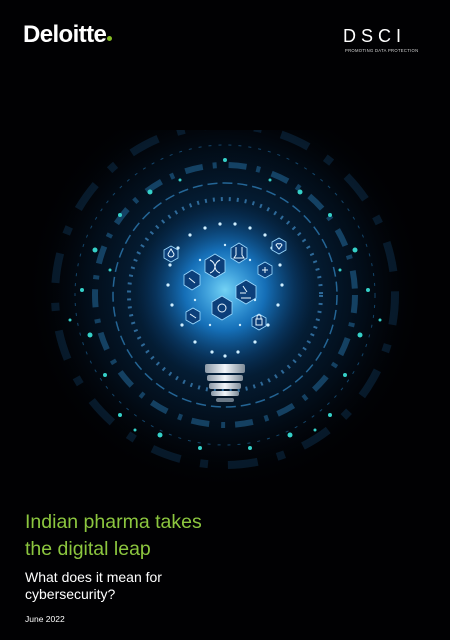 Image resolution: width=450 pixels, height=640 pixels. What do you see at coordinates (382, 50) in the screenshot?
I see `dsci-tagline: PROMOTING DATA PROTECTION` at bounding box center [382, 50].